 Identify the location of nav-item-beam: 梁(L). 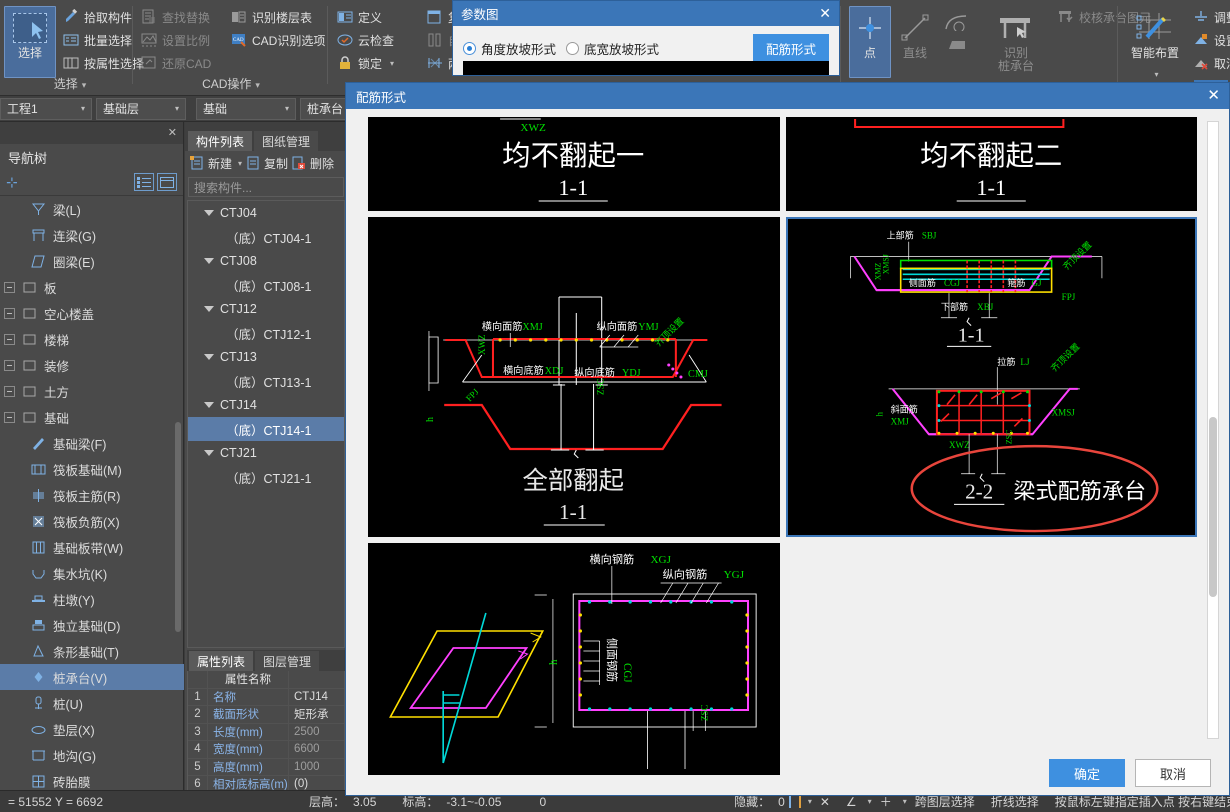
(92, 209).